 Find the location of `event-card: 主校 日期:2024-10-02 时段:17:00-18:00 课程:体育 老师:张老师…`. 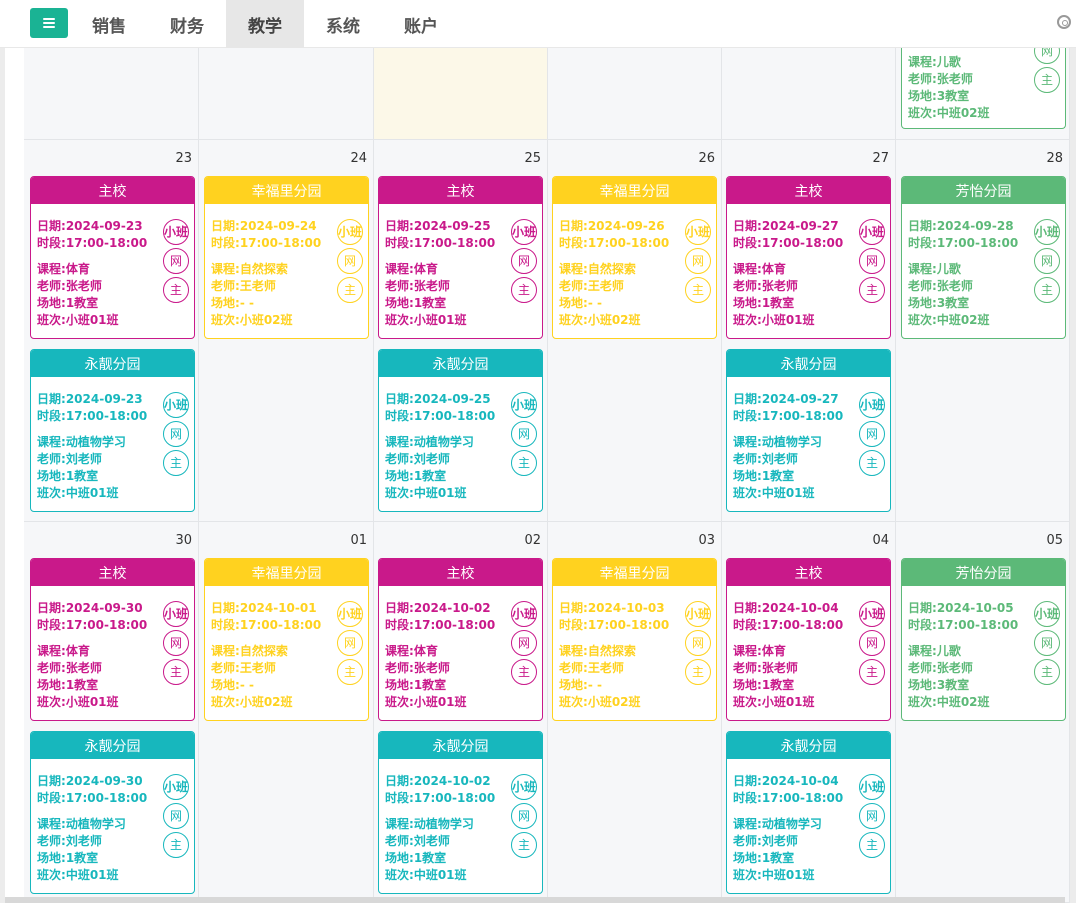

event-card: 主校 日期:2024-10-02 时段:17:00-18:00 课程:体育 老师:张老师… is located at coordinates (460, 639).